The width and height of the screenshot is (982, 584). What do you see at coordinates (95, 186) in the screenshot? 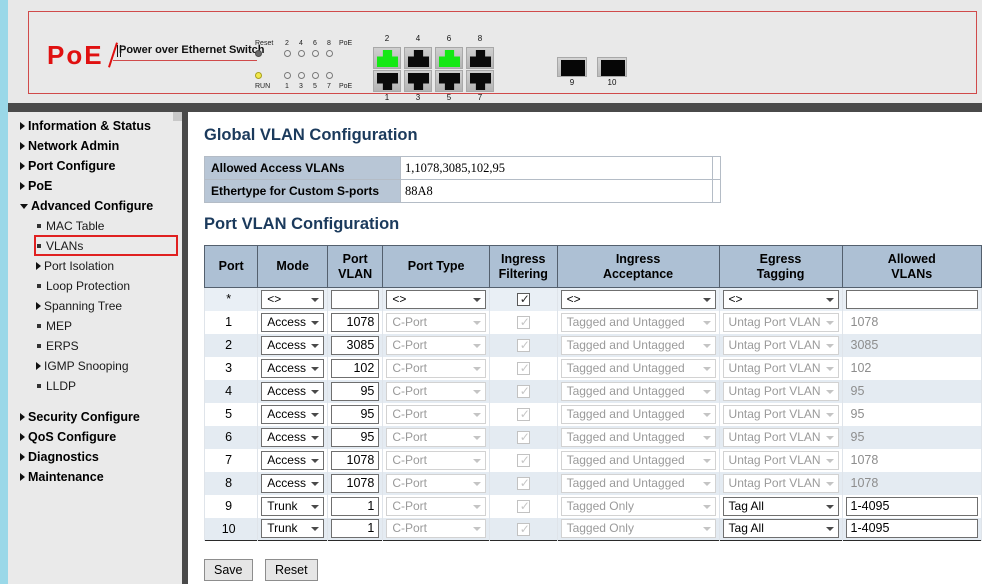
I see `sidebar-item-poe: PoE` at bounding box center [95, 186].